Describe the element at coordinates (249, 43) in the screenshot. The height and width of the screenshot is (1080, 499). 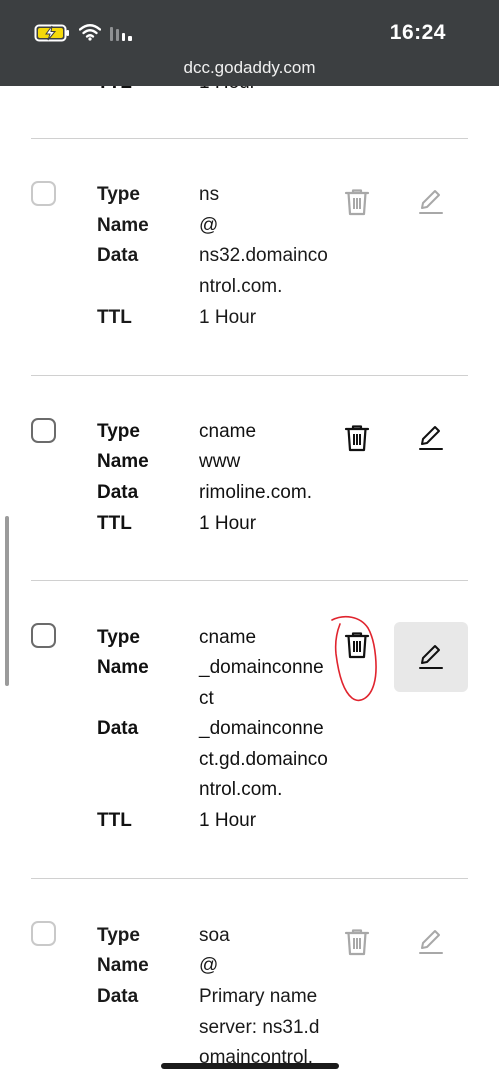
I see `status-bar: 16:24 dcc.godaddy.com` at that location.